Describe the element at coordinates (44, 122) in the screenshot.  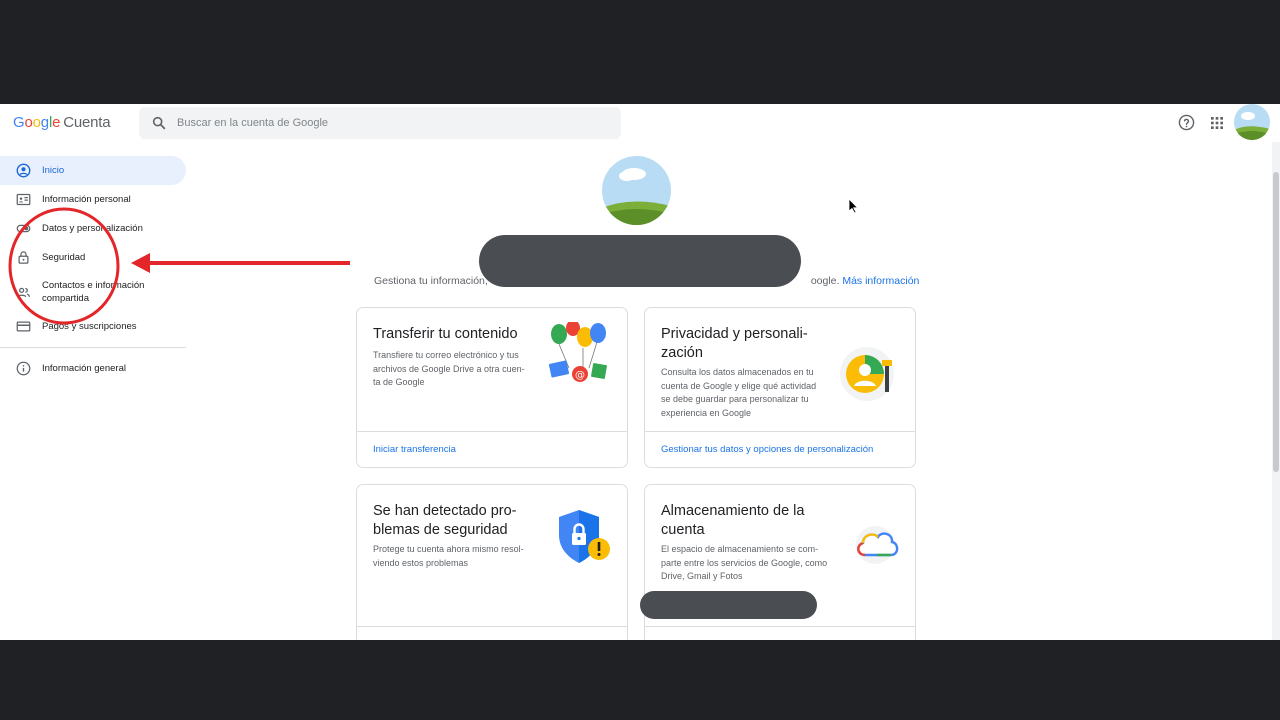
I see `logo-letter: g` at that location.